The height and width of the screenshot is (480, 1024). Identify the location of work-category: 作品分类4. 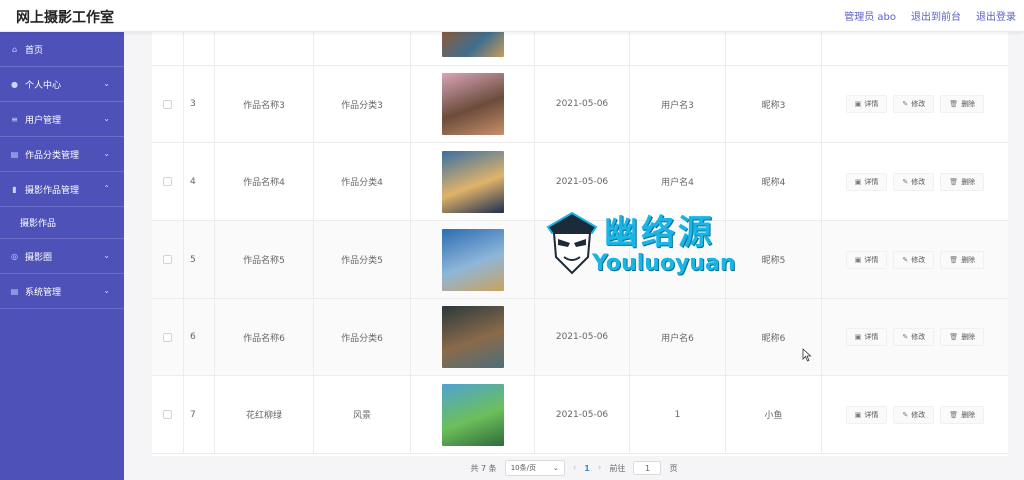
(362, 181).